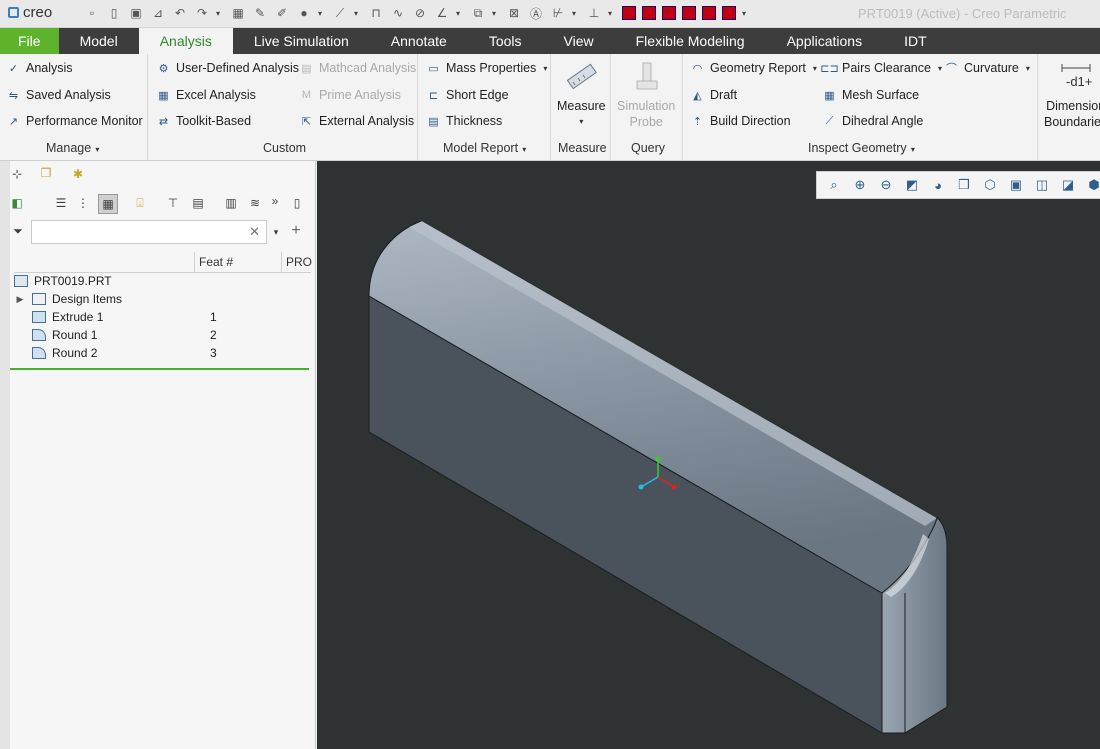 The width and height of the screenshot is (1100, 749). I want to click on geometry-report-button: ◠ Geometry Report ▾, so click(753, 68).